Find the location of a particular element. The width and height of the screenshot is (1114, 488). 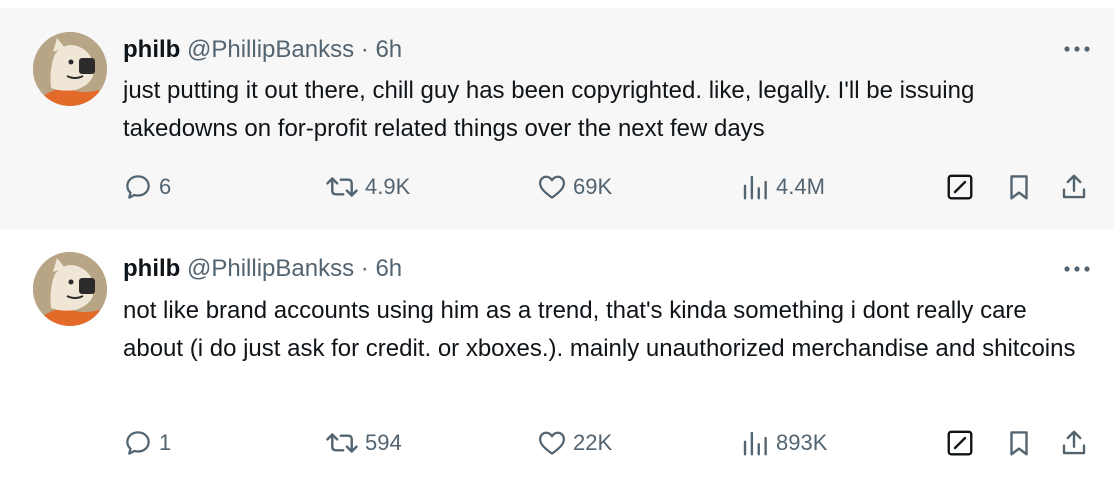

reply-button: 6 is located at coordinates (147, 187).